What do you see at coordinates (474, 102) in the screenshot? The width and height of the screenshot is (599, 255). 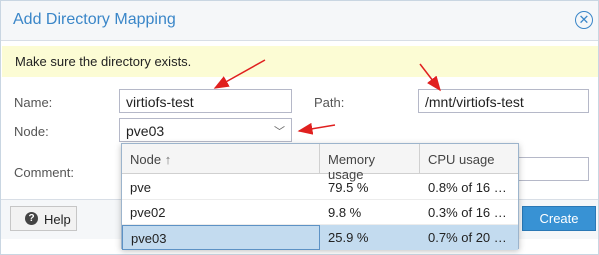 I see `path-field-value: /mnt/virtiofs-test` at bounding box center [474, 102].